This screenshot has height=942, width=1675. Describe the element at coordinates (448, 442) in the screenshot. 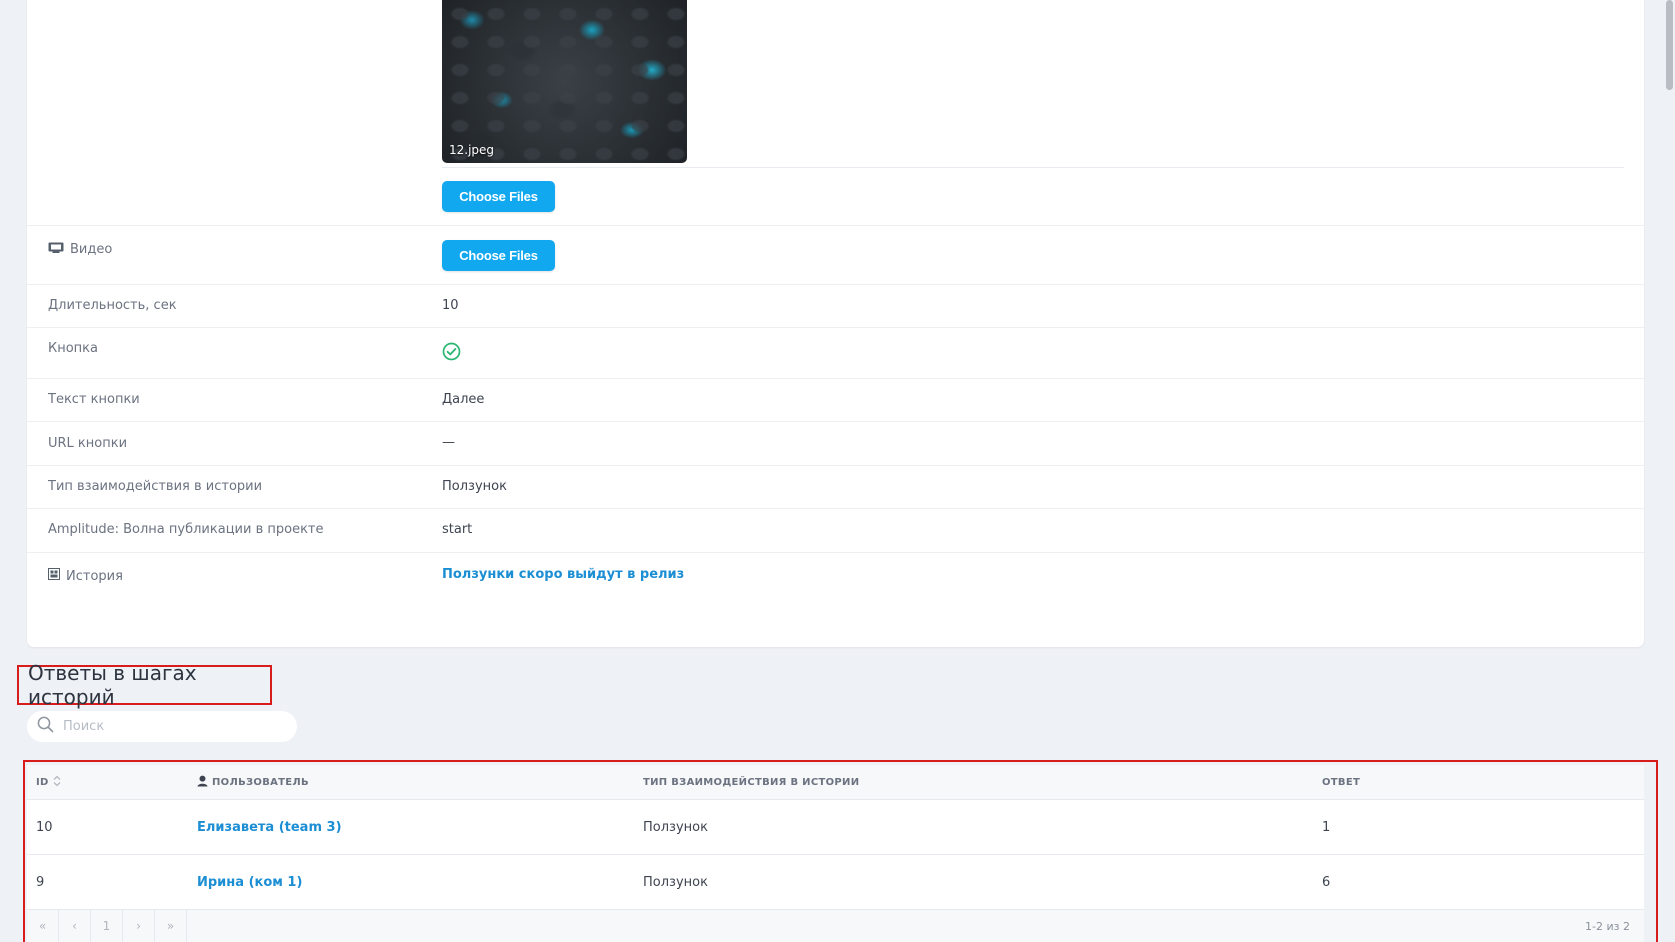

I see `field-value-button-url: —` at that location.